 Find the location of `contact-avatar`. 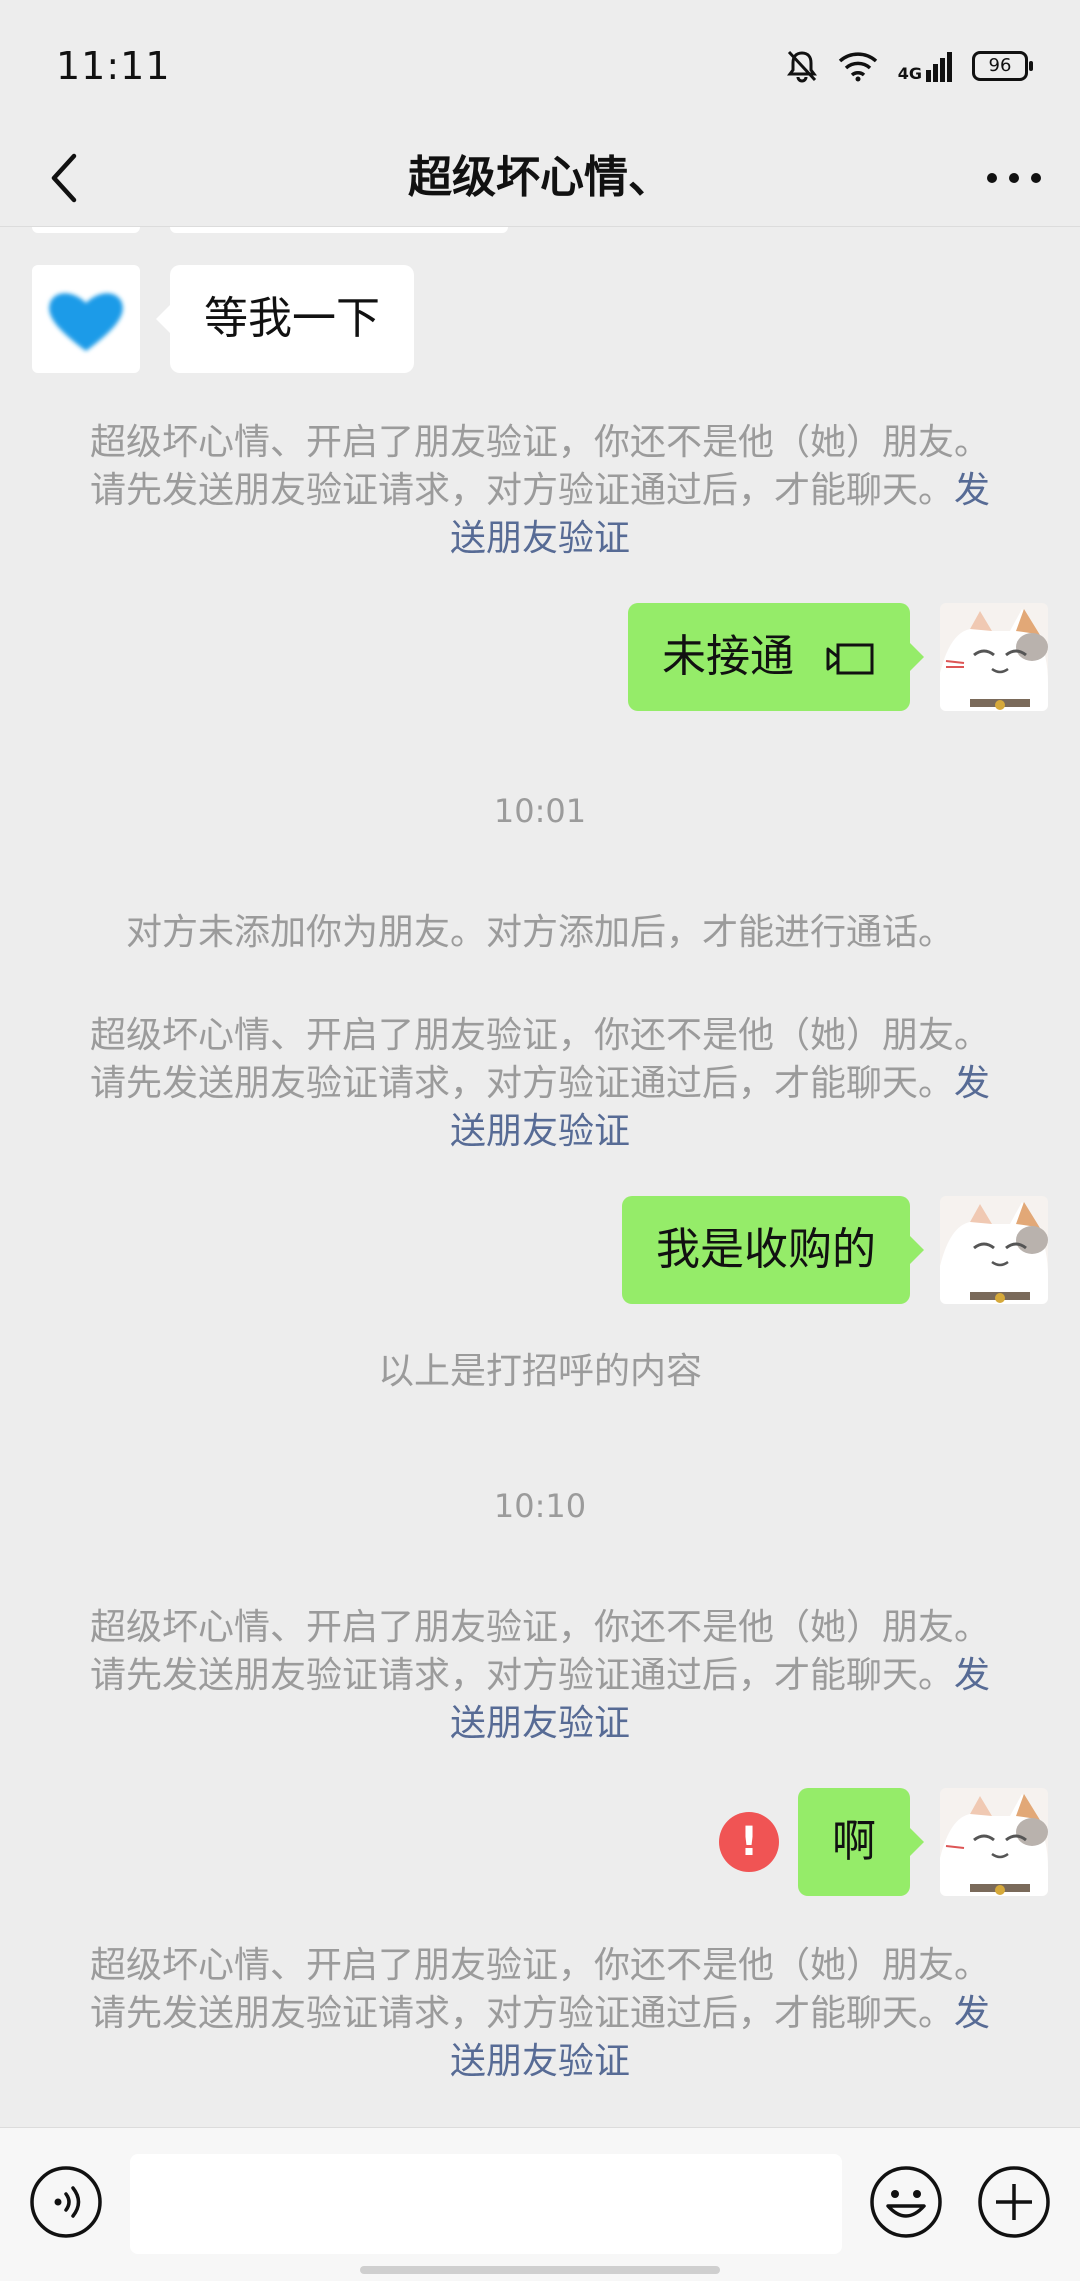

contact-avatar is located at coordinates (86, 319).